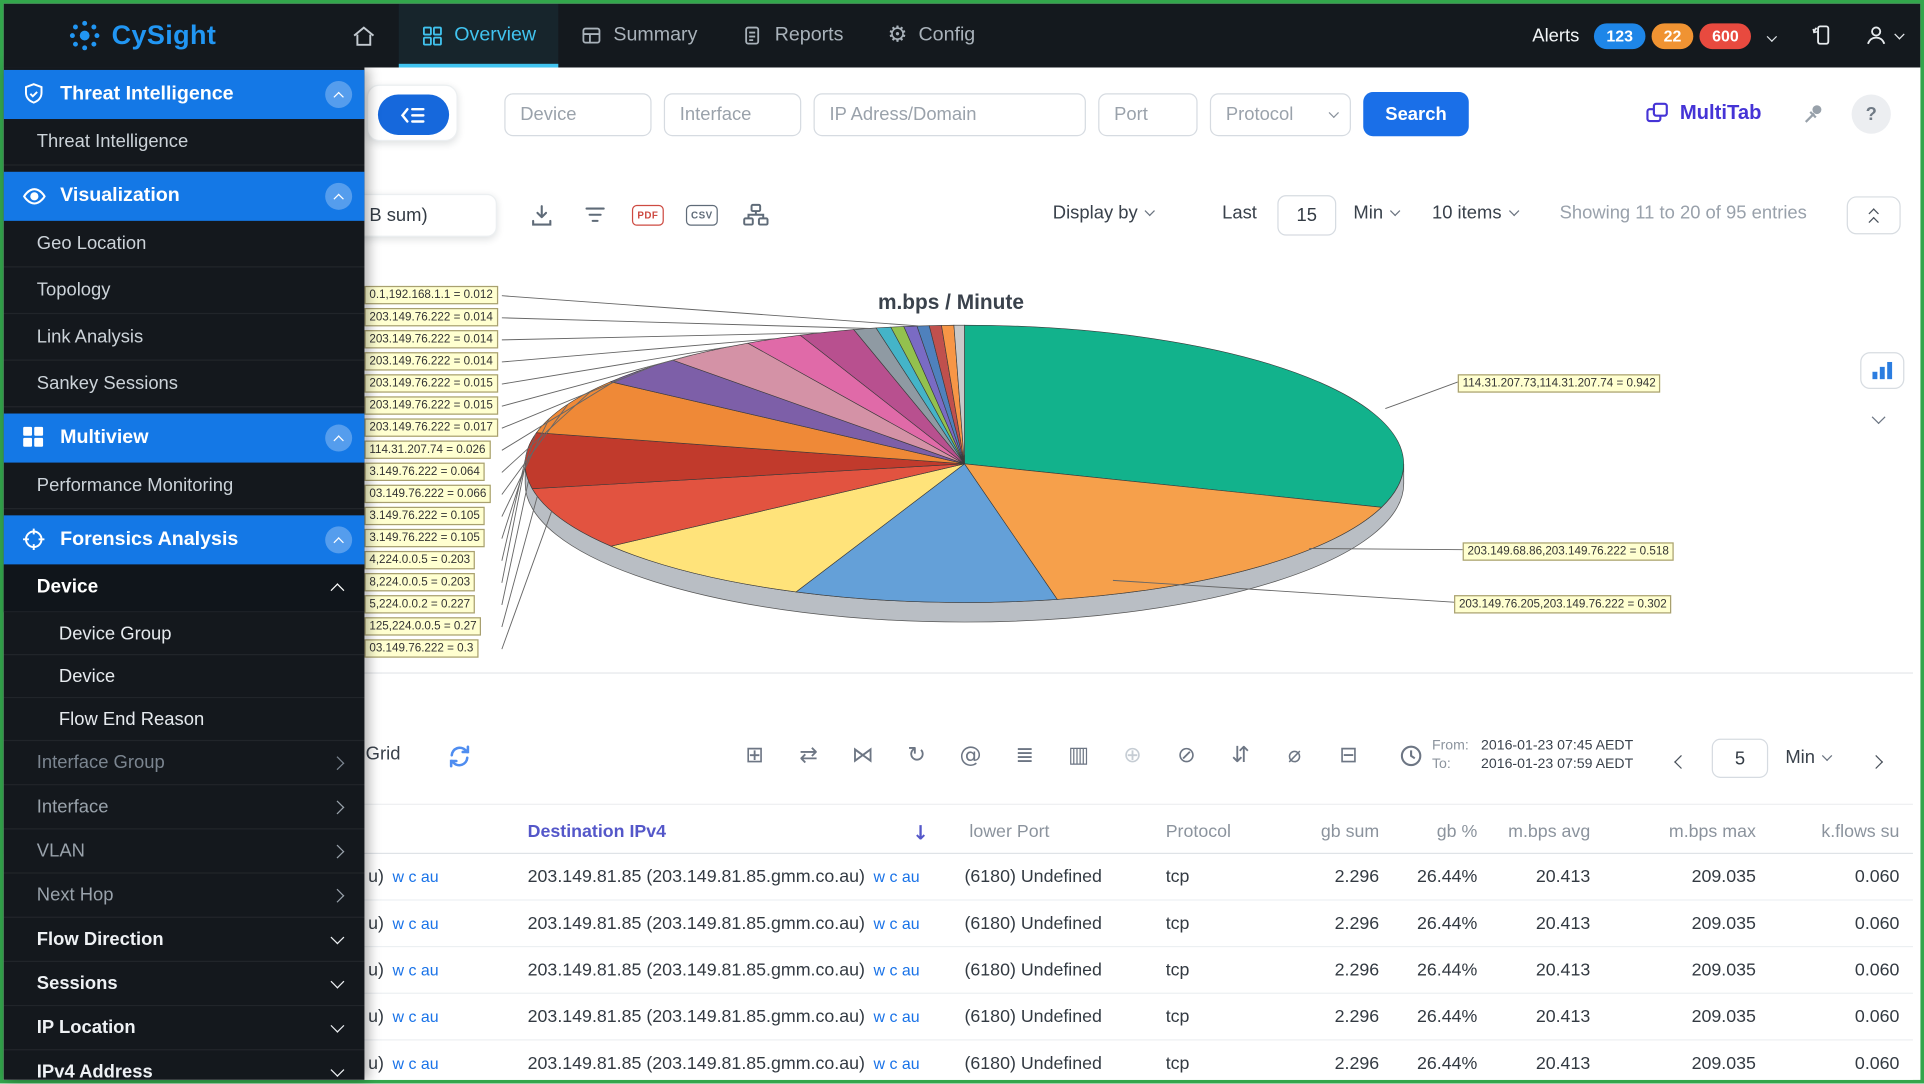 The width and height of the screenshot is (1924, 1084). Describe the element at coordinates (1416, 114) in the screenshot. I see `search-button: Search` at that location.